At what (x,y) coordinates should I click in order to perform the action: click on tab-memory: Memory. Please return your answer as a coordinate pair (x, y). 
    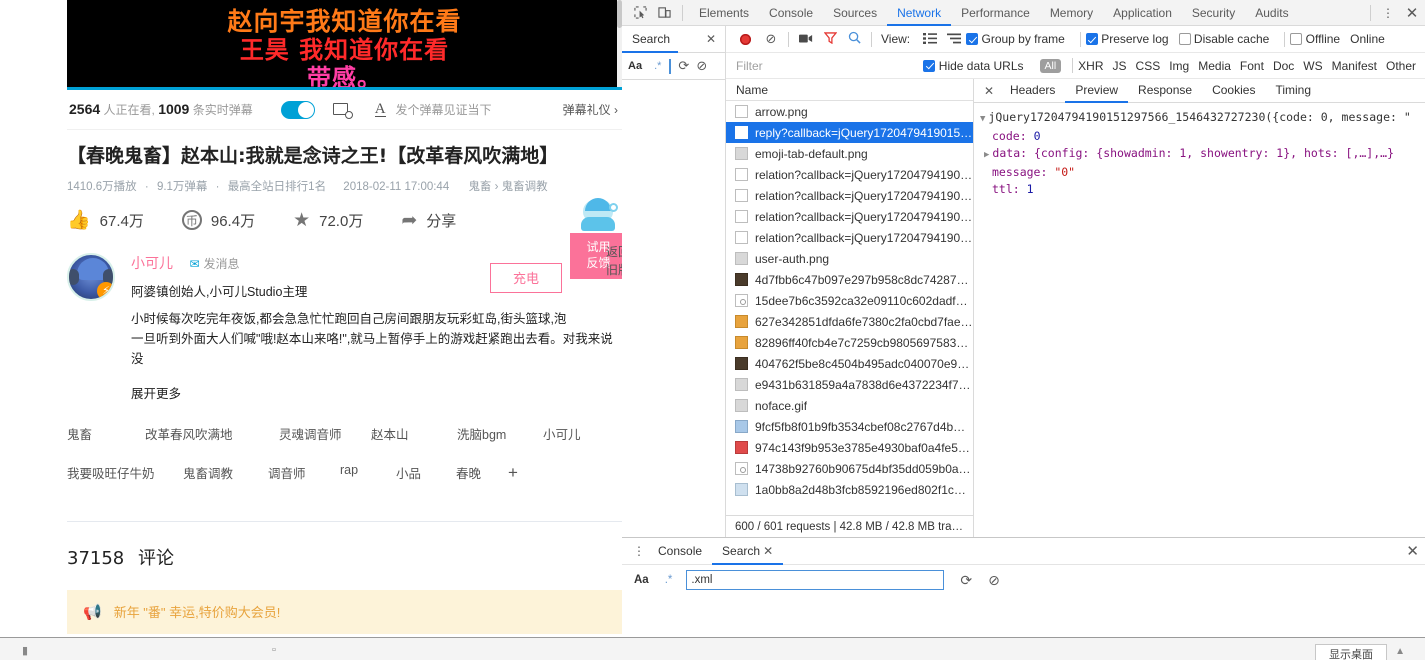
    Looking at the image, I should click on (1071, 13).